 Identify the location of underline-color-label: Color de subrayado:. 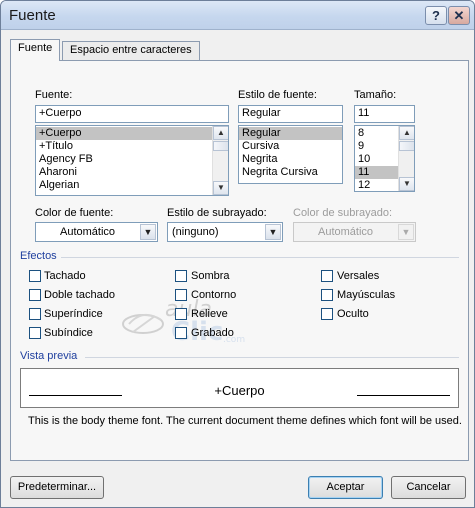
(343, 213).